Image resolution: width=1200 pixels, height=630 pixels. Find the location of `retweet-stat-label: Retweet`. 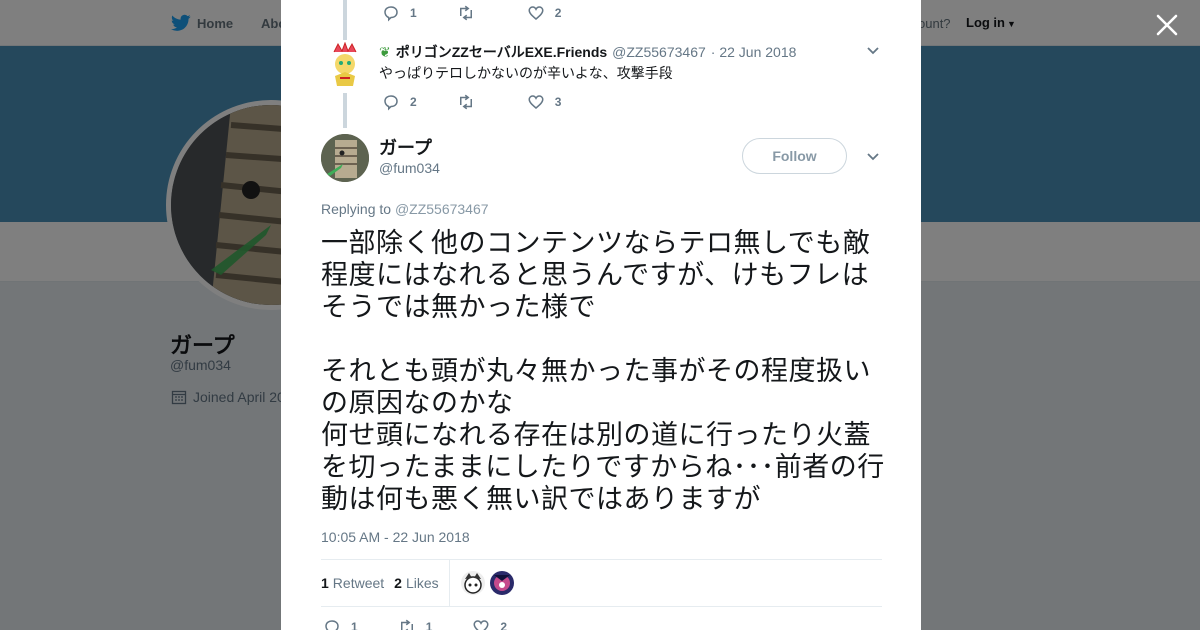

retweet-stat-label: Retweet is located at coordinates (358, 583).